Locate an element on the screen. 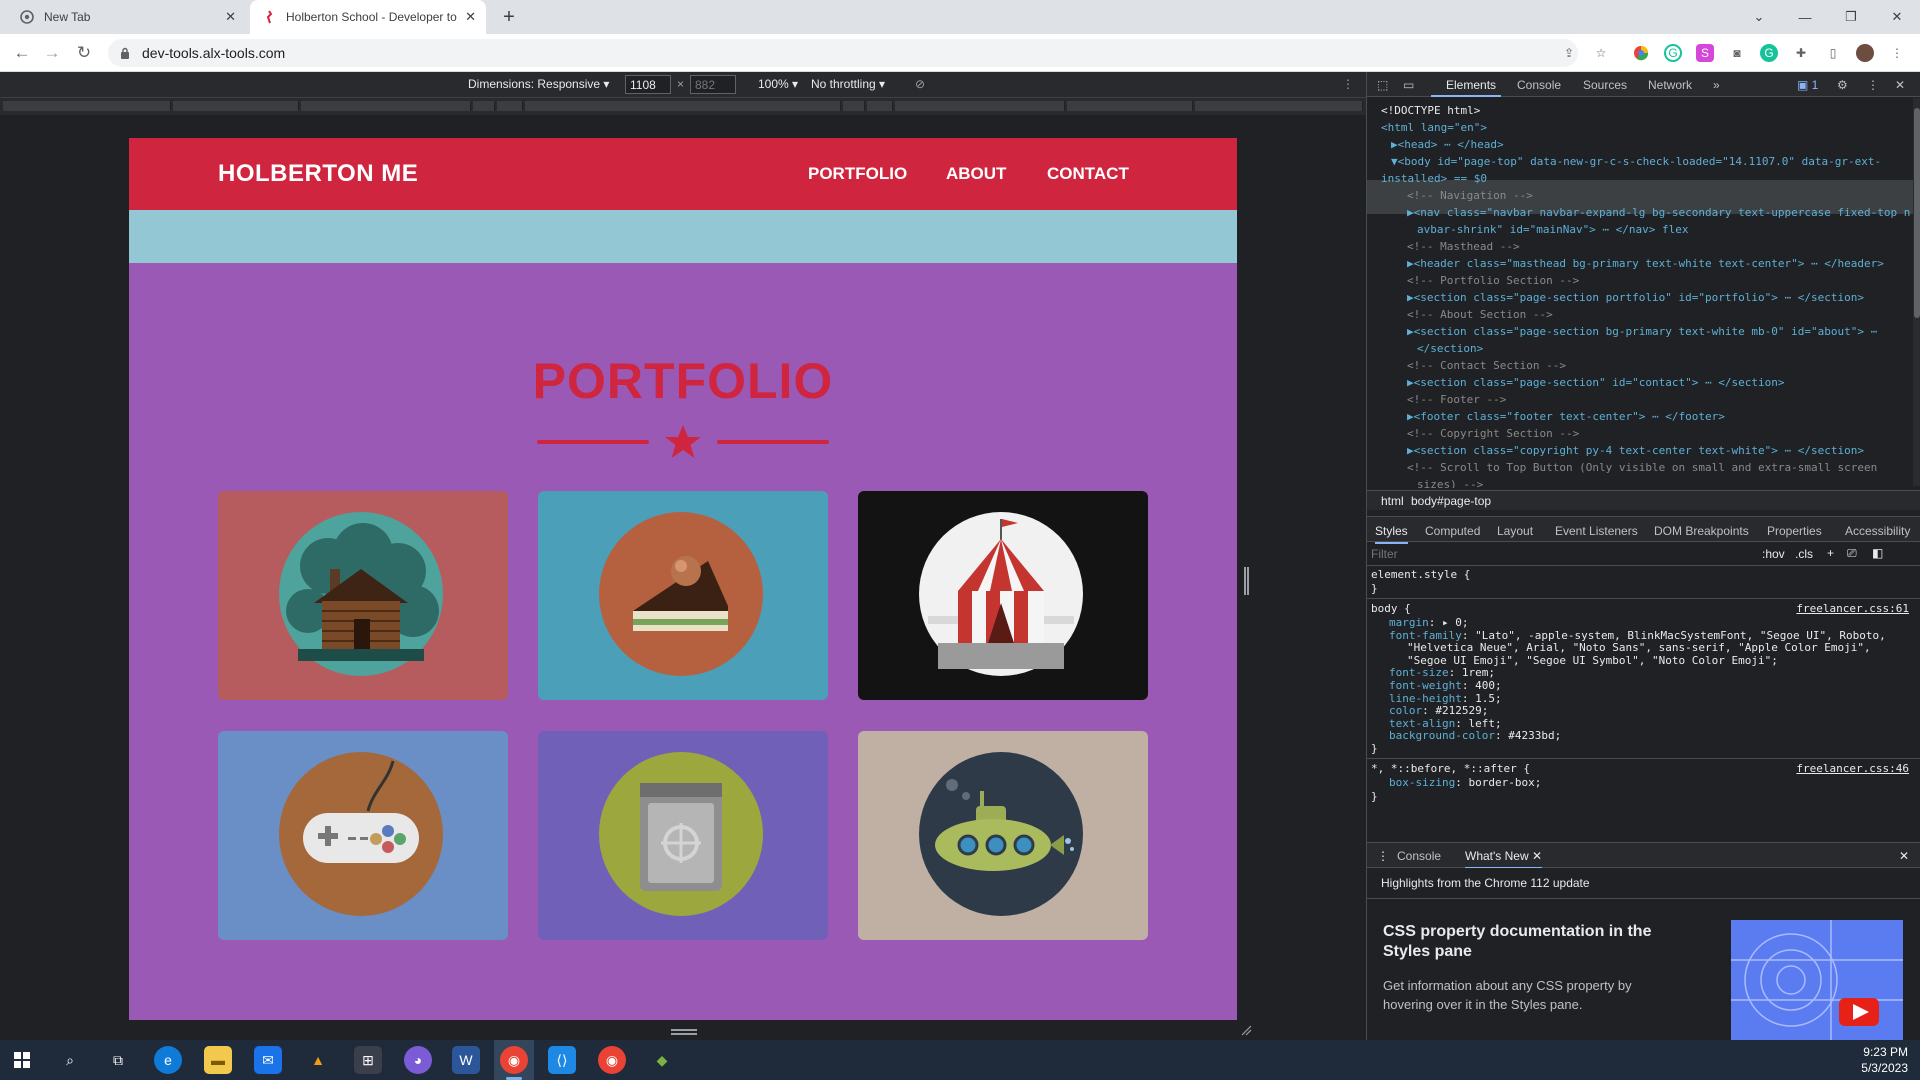 This screenshot has width=1920, height=1080. dom-node-line: </section> is located at coordinates (1450, 348).